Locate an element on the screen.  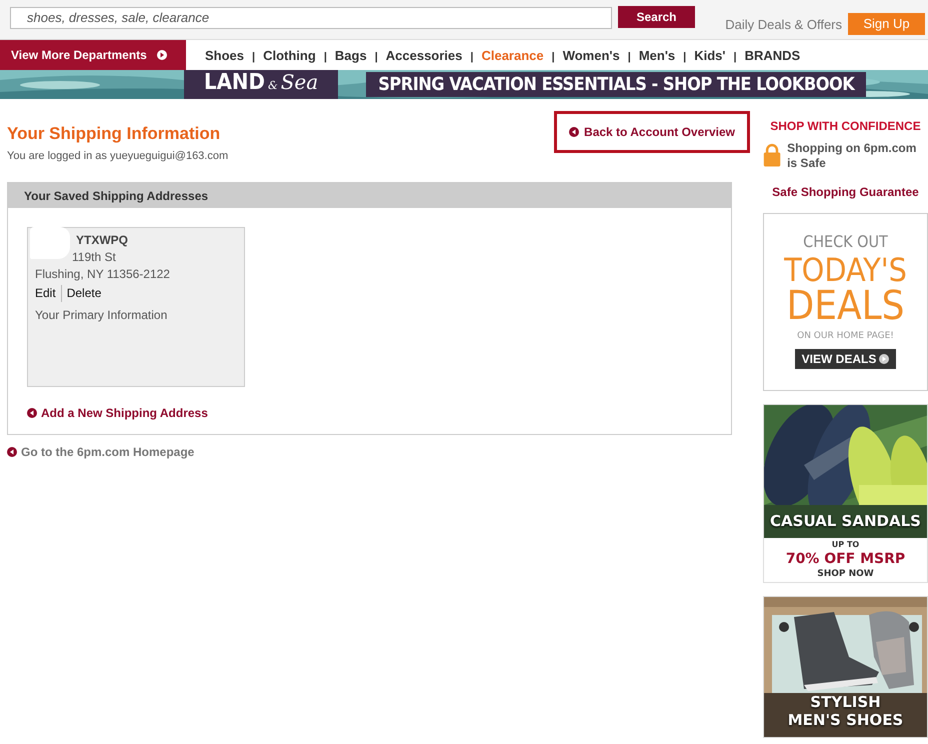
sandals-ad: CASUAL SANDALS UP TO 70% OFF MSRP SHOP NOW is located at coordinates (845, 493).